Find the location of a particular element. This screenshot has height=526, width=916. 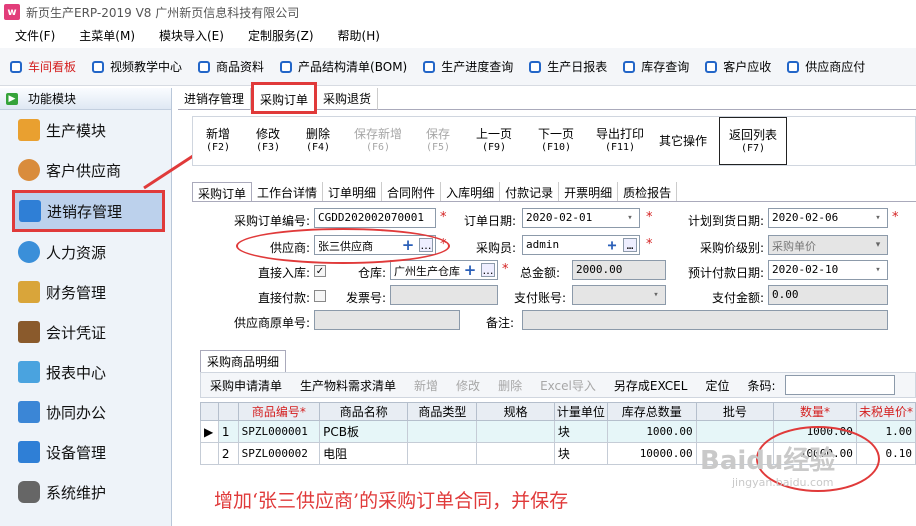

supplier-src-label: 供应商原单号: is located at coordinates (271, 323).